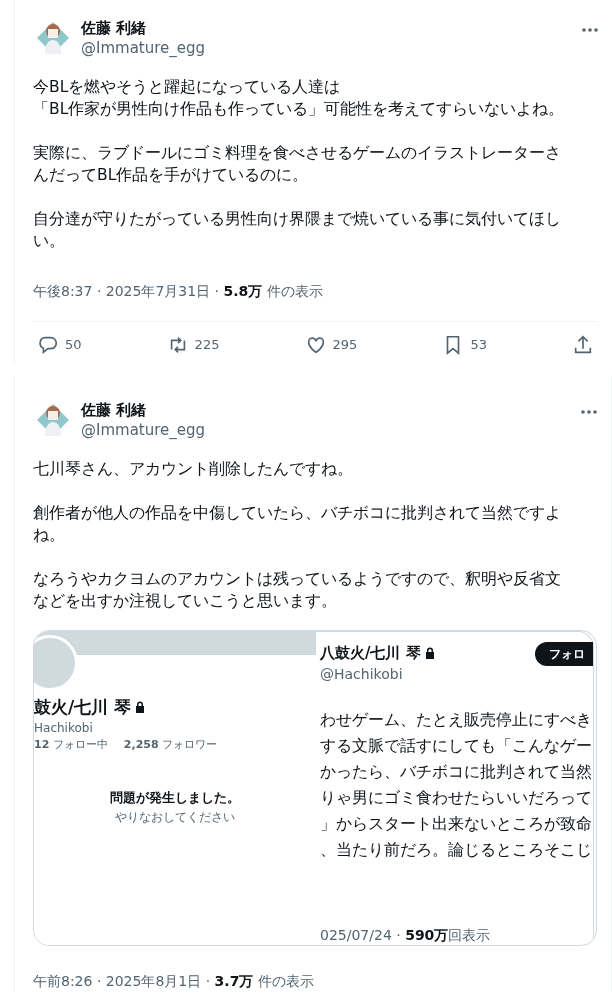 The height and width of the screenshot is (1003, 612). What do you see at coordinates (456, 850) in the screenshot?
I see `quoted-text: 、当たり前だろ。論じるところそこじ` at bounding box center [456, 850].